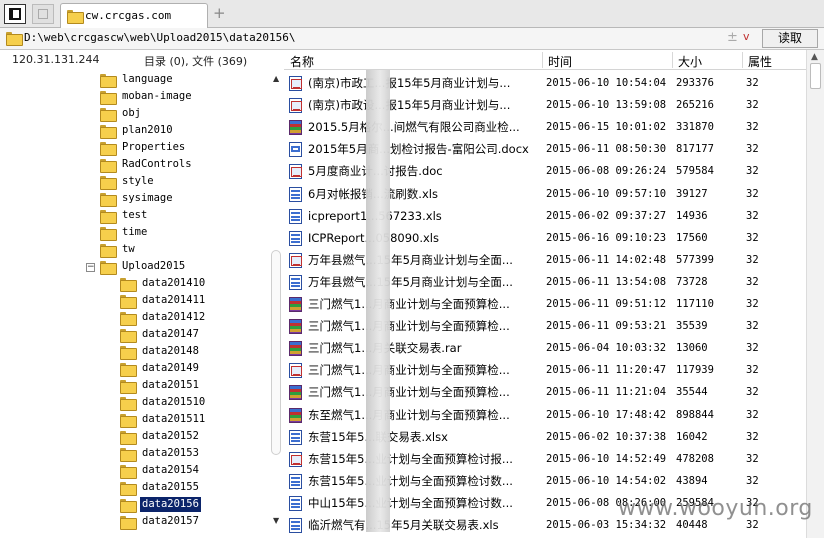  What do you see at coordinates (170, 436) in the screenshot?
I see `tree-item-label: data20152` at bounding box center [170, 436].